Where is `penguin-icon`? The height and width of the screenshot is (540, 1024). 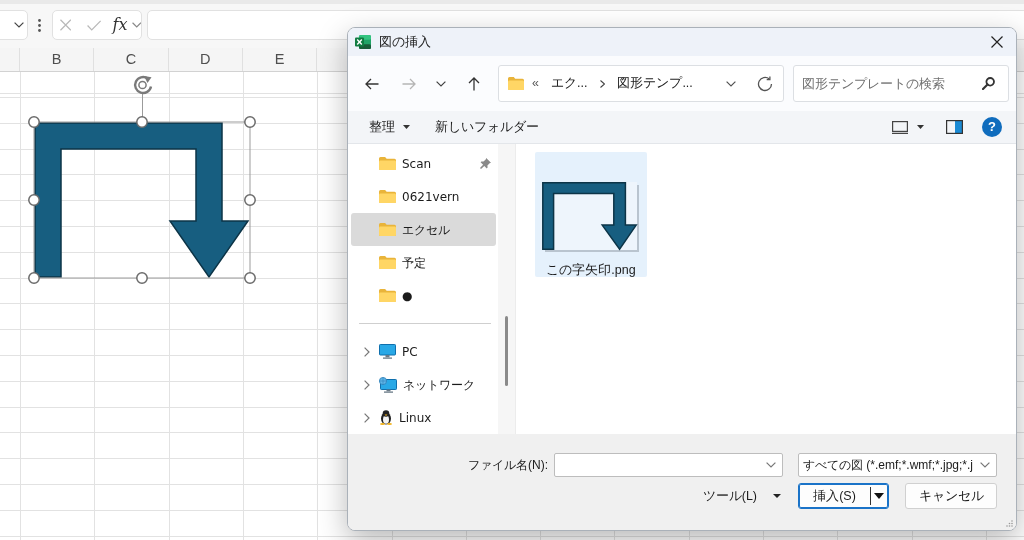
penguin-icon is located at coordinates (386, 417).